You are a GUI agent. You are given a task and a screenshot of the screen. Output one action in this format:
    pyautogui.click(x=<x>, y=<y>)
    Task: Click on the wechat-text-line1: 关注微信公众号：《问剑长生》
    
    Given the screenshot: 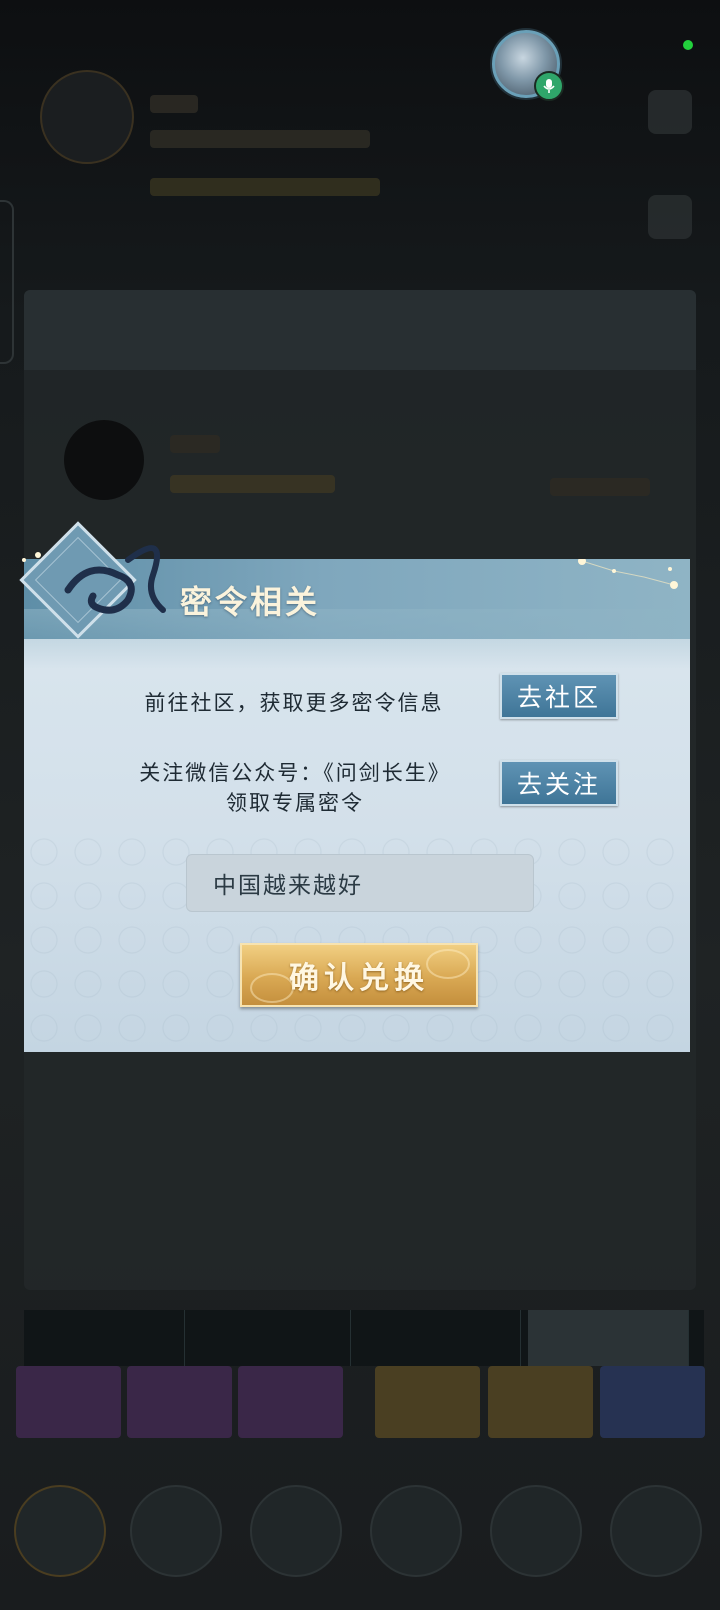 What is the action you would take?
    pyautogui.click(x=295, y=773)
    